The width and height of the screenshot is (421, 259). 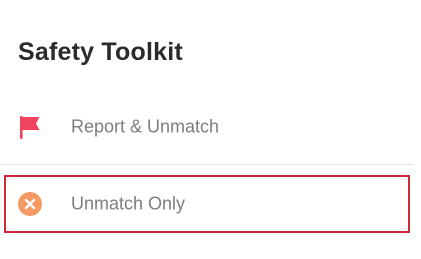 What do you see at coordinates (30, 127) in the screenshot?
I see `flag-icon` at bounding box center [30, 127].